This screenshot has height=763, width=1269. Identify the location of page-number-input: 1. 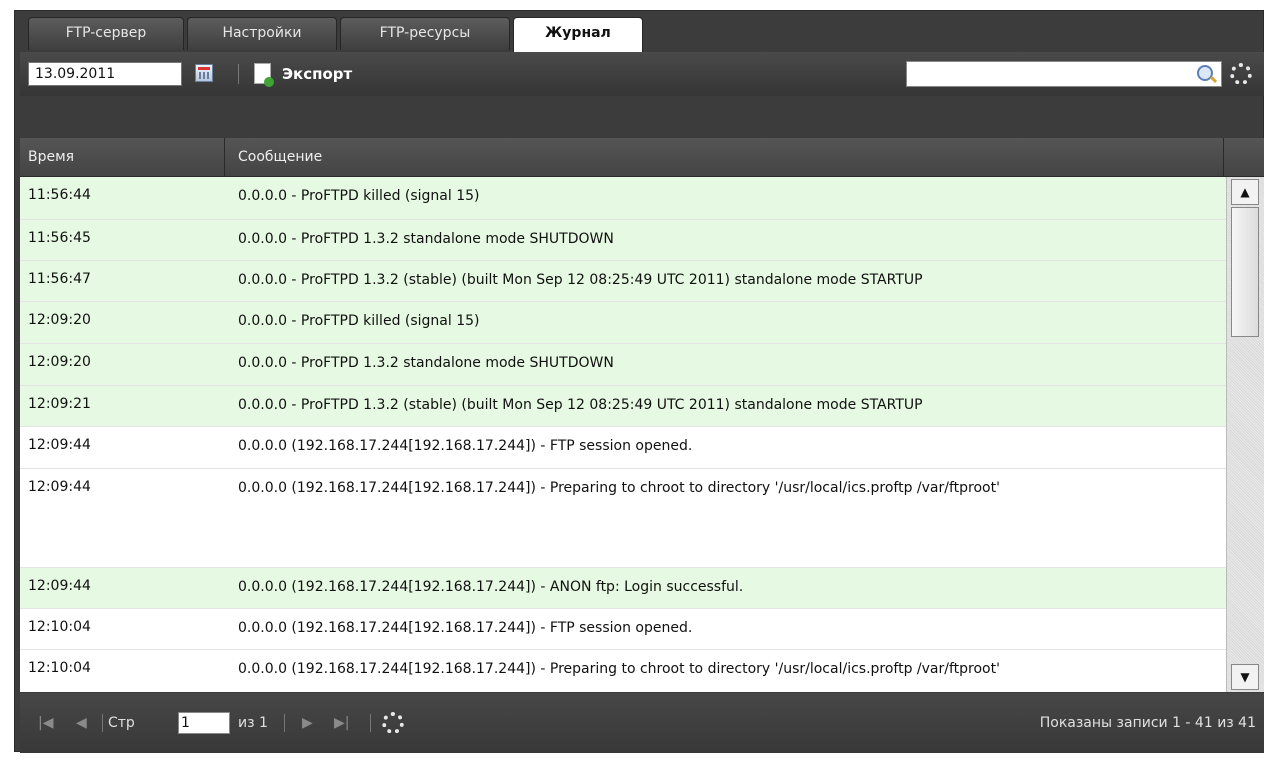
(204, 723).